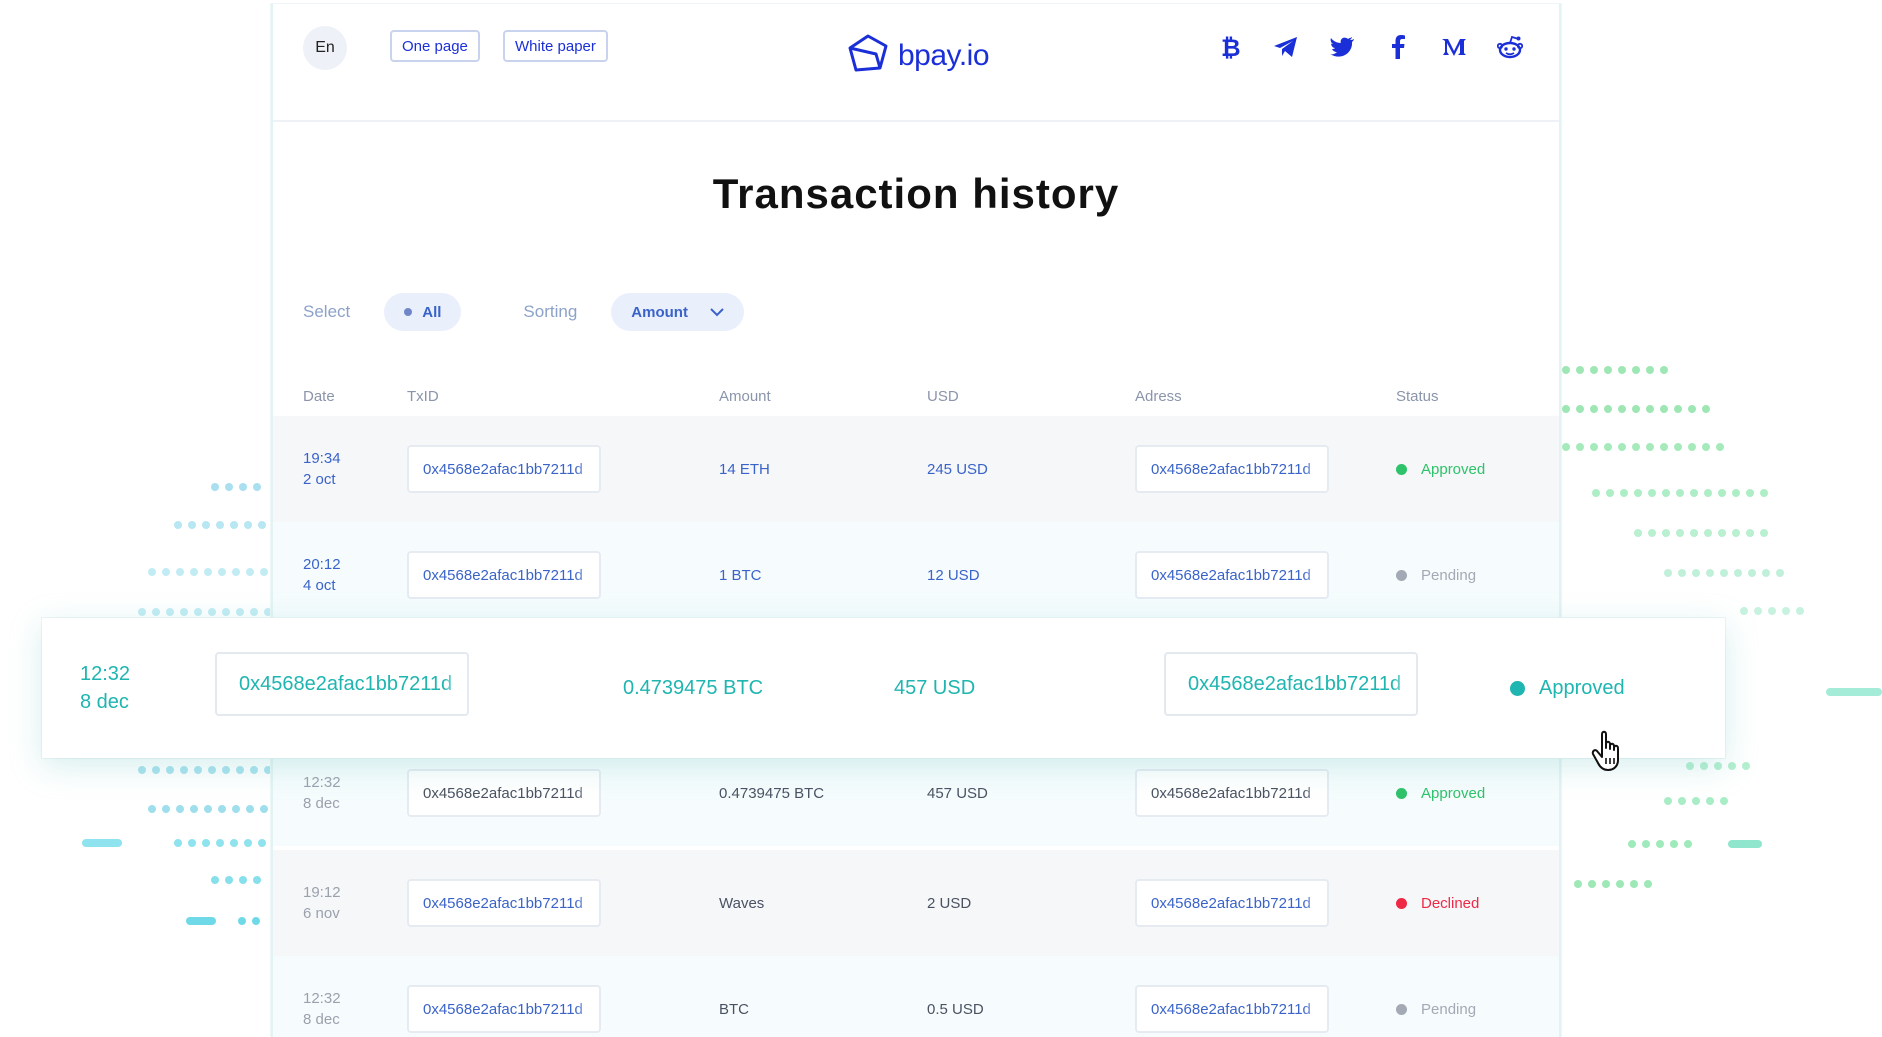 The height and width of the screenshot is (1037, 1882). What do you see at coordinates (916, 400) in the screenshot?
I see `table-header: Date TxID Amount USD Adress Status` at bounding box center [916, 400].